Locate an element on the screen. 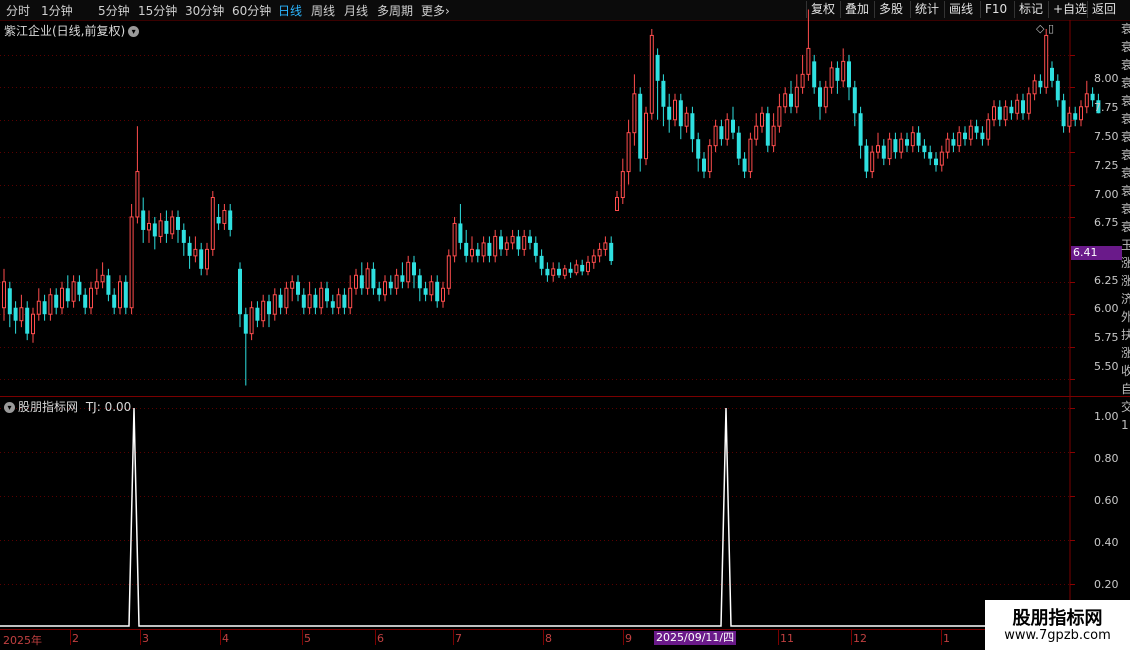 This screenshot has width=1130, height=650. indicator-value: TJ: 0.00 is located at coordinates (108, 407).